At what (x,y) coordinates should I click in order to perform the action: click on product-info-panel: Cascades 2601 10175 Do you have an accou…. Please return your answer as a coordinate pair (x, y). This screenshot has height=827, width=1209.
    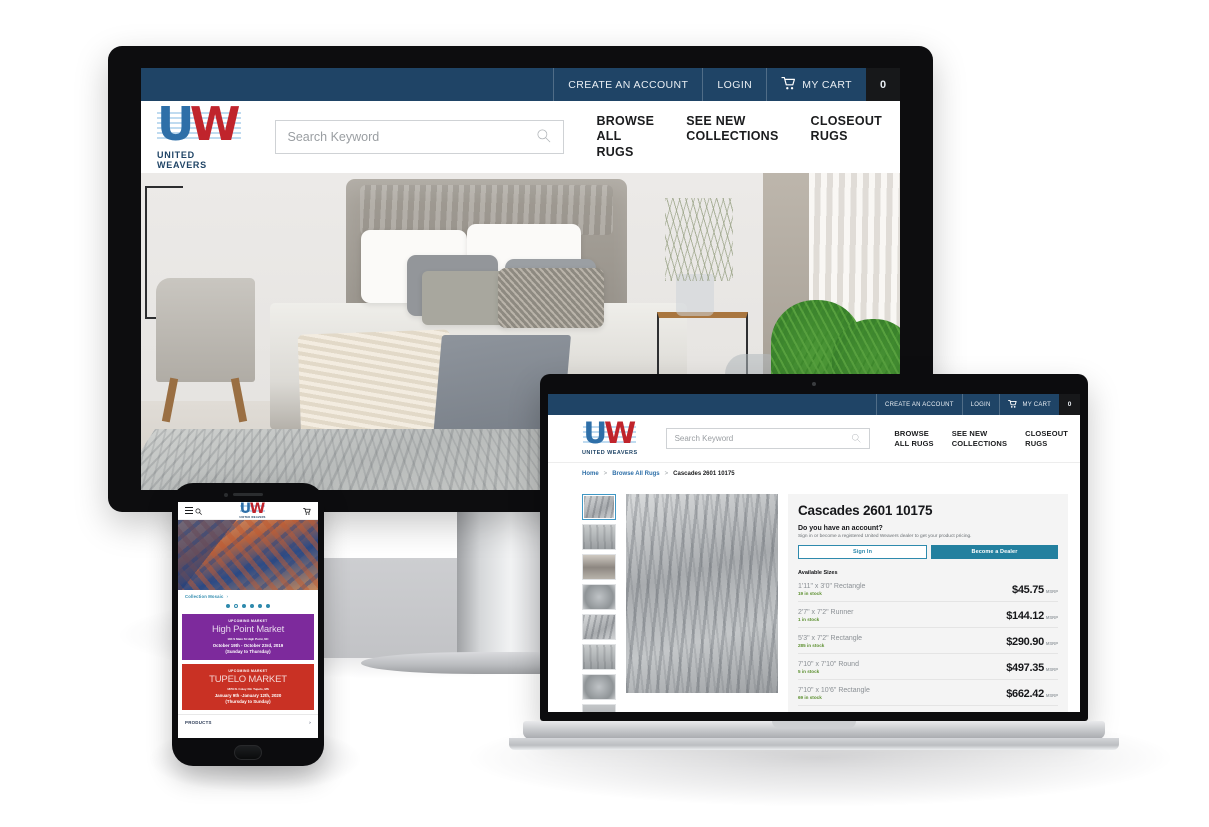
    Looking at the image, I should click on (928, 603).